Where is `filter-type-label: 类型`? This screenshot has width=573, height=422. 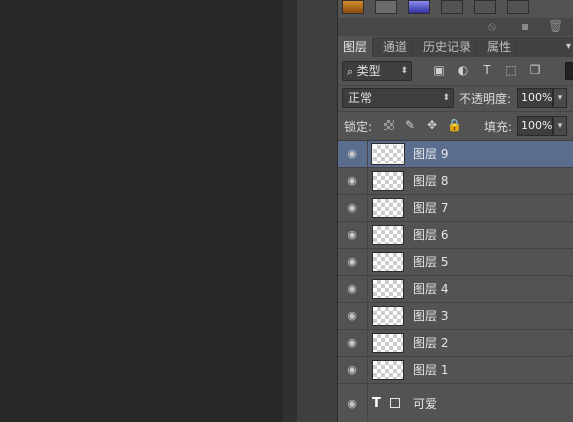 filter-type-label: 类型 is located at coordinates (368, 71).